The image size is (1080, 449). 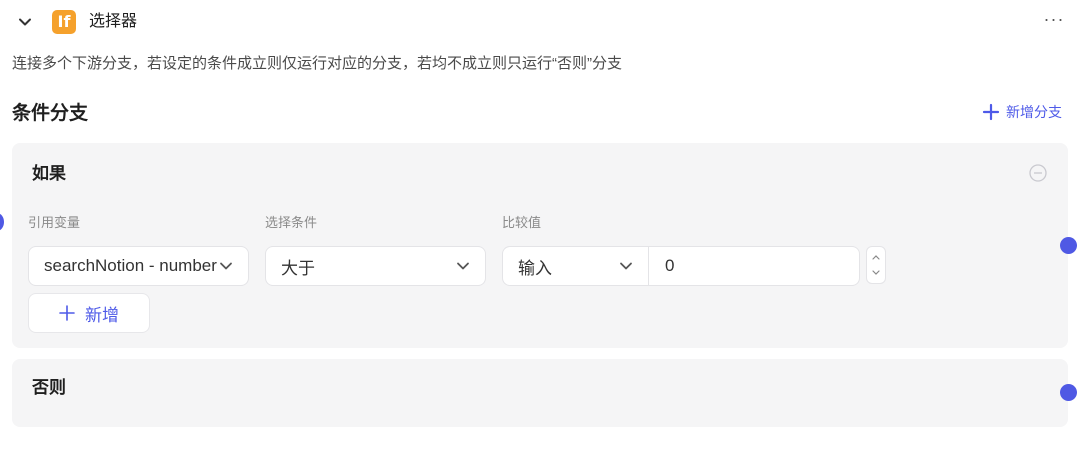 I want to click on variable-select: searchNotion - number, so click(x=138, y=266).